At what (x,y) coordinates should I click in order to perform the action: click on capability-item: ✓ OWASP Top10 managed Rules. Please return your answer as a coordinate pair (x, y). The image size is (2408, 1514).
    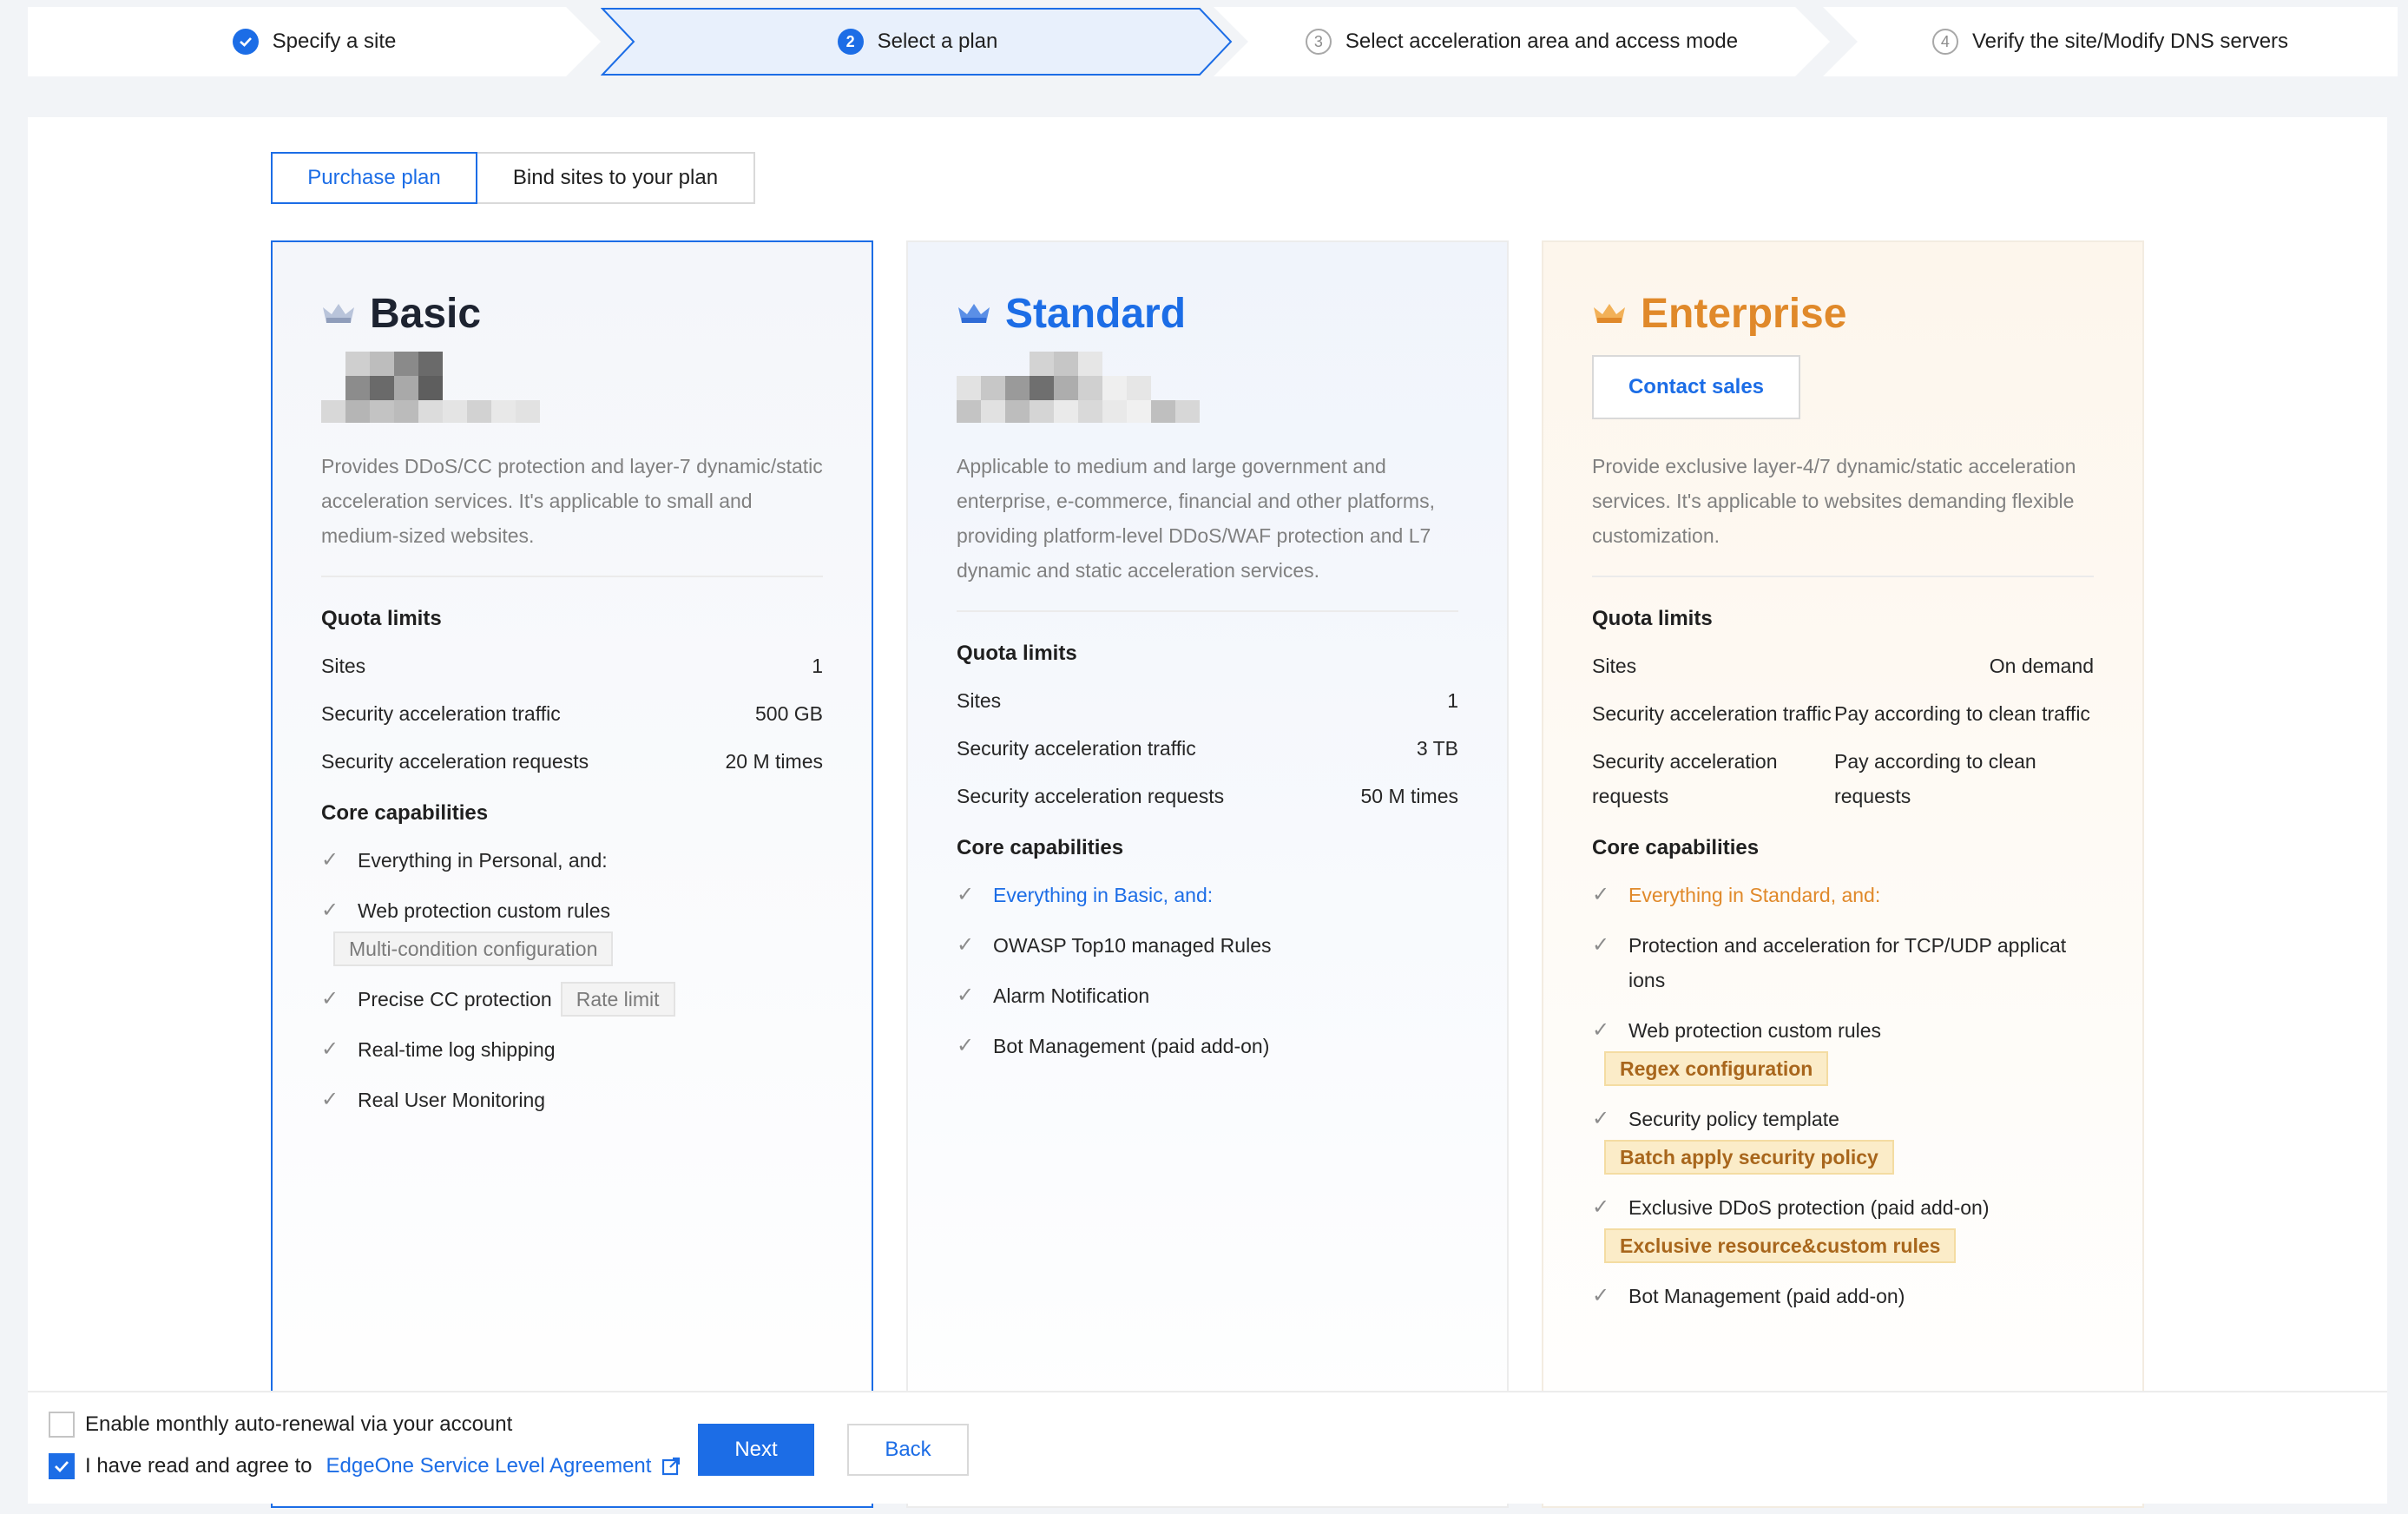
    Looking at the image, I should click on (1207, 945).